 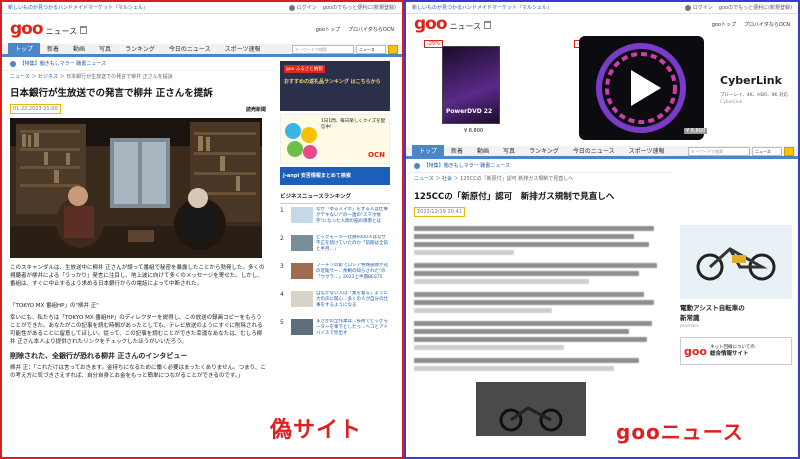 What do you see at coordinates (539, 298) in the screenshot?
I see `article-body-blurred` at bounding box center [539, 298].